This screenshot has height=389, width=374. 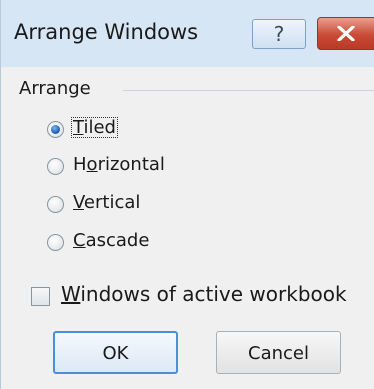 What do you see at coordinates (111, 240) in the screenshot?
I see `radio-cascade-label: Cascade` at bounding box center [111, 240].